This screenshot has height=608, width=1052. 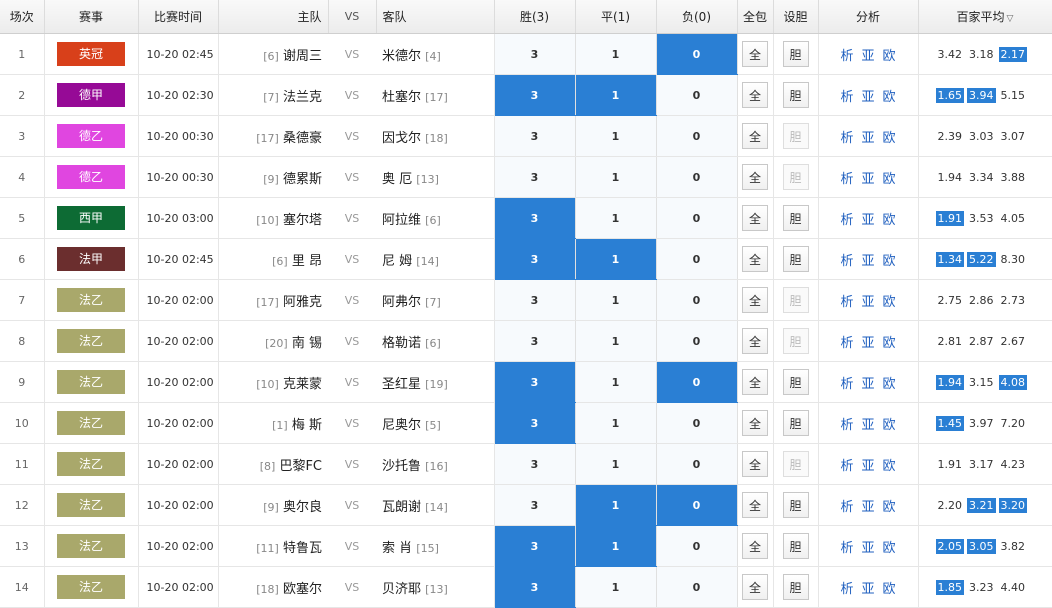 I want to click on home-team: 奥尔良, so click(x=302, y=507).